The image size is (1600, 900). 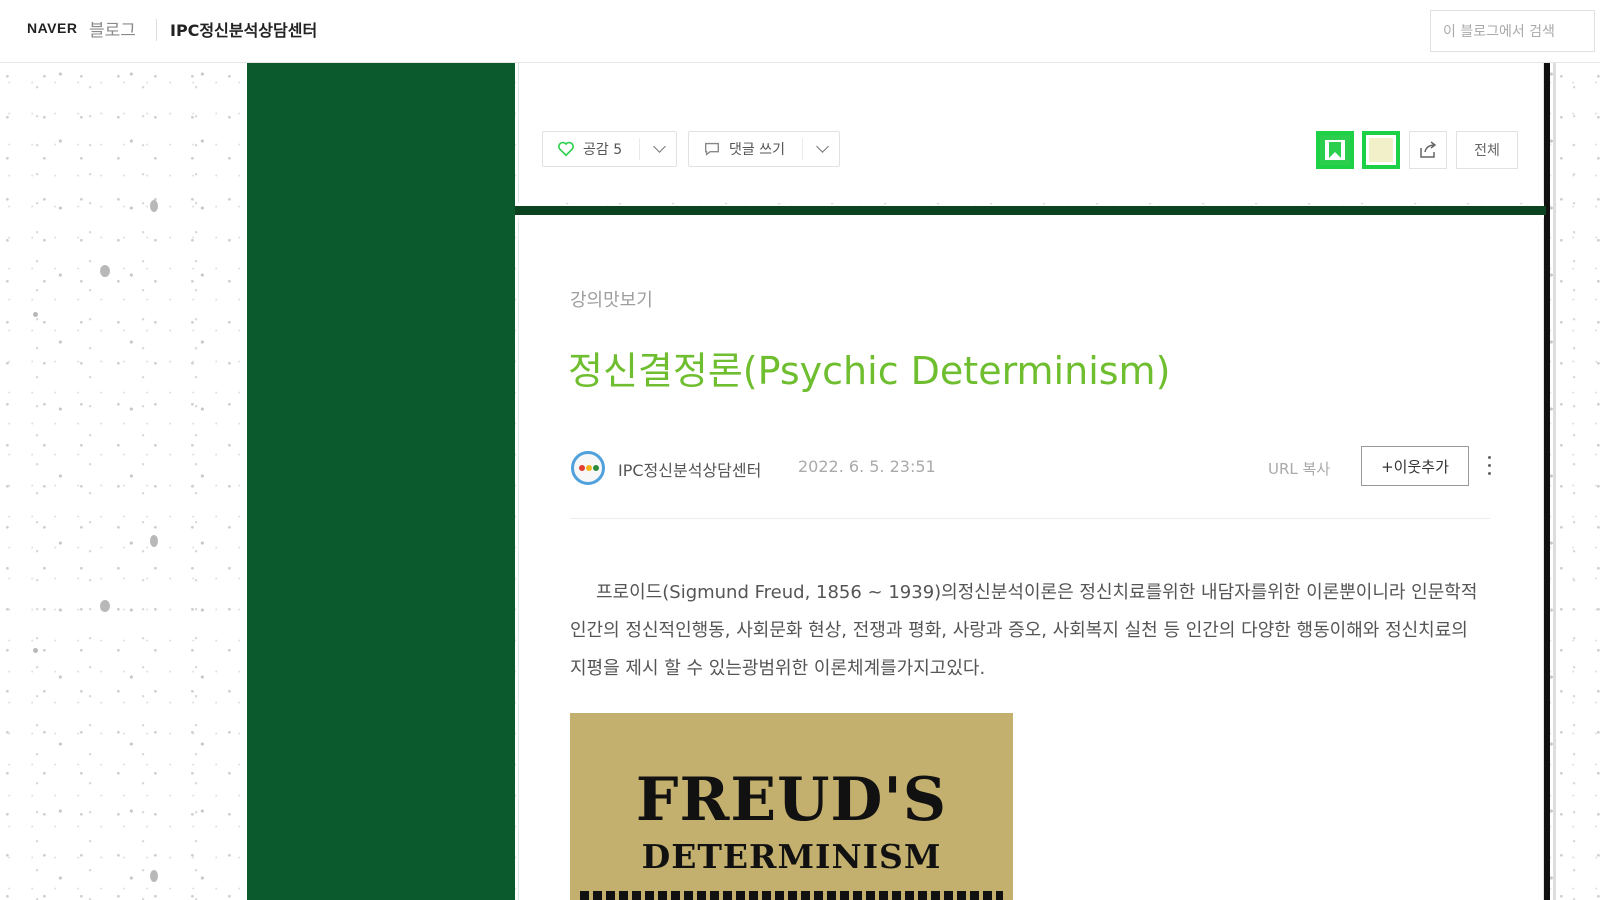 What do you see at coordinates (156, 30) in the screenshot?
I see `header-divider` at bounding box center [156, 30].